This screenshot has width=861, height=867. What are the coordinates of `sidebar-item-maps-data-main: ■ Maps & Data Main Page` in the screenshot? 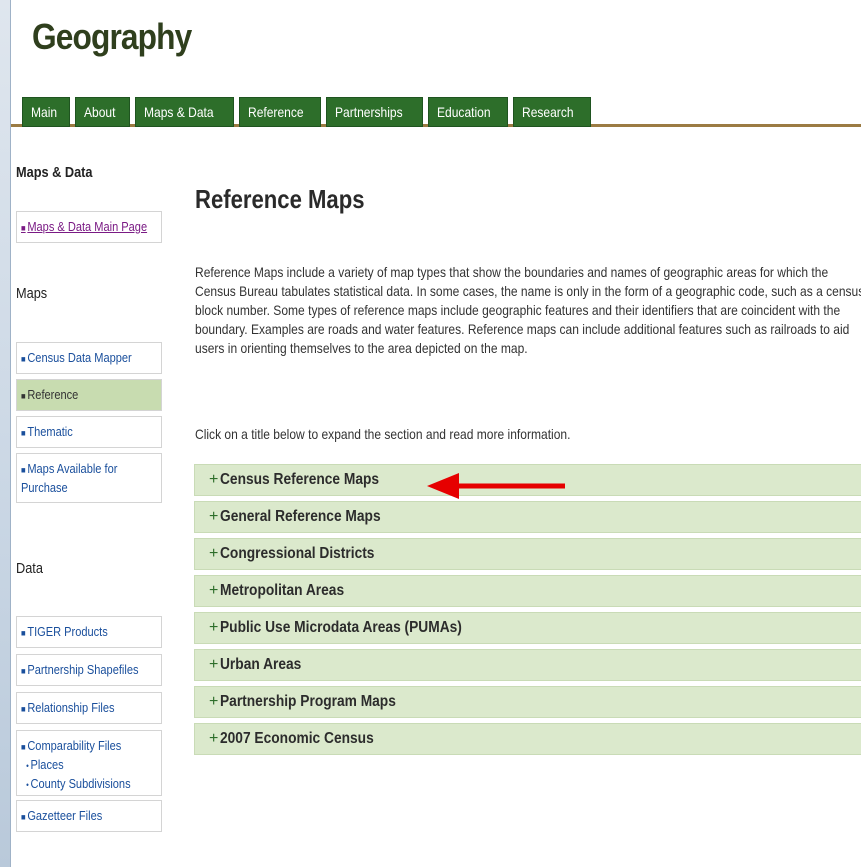 It's located at (89, 227).